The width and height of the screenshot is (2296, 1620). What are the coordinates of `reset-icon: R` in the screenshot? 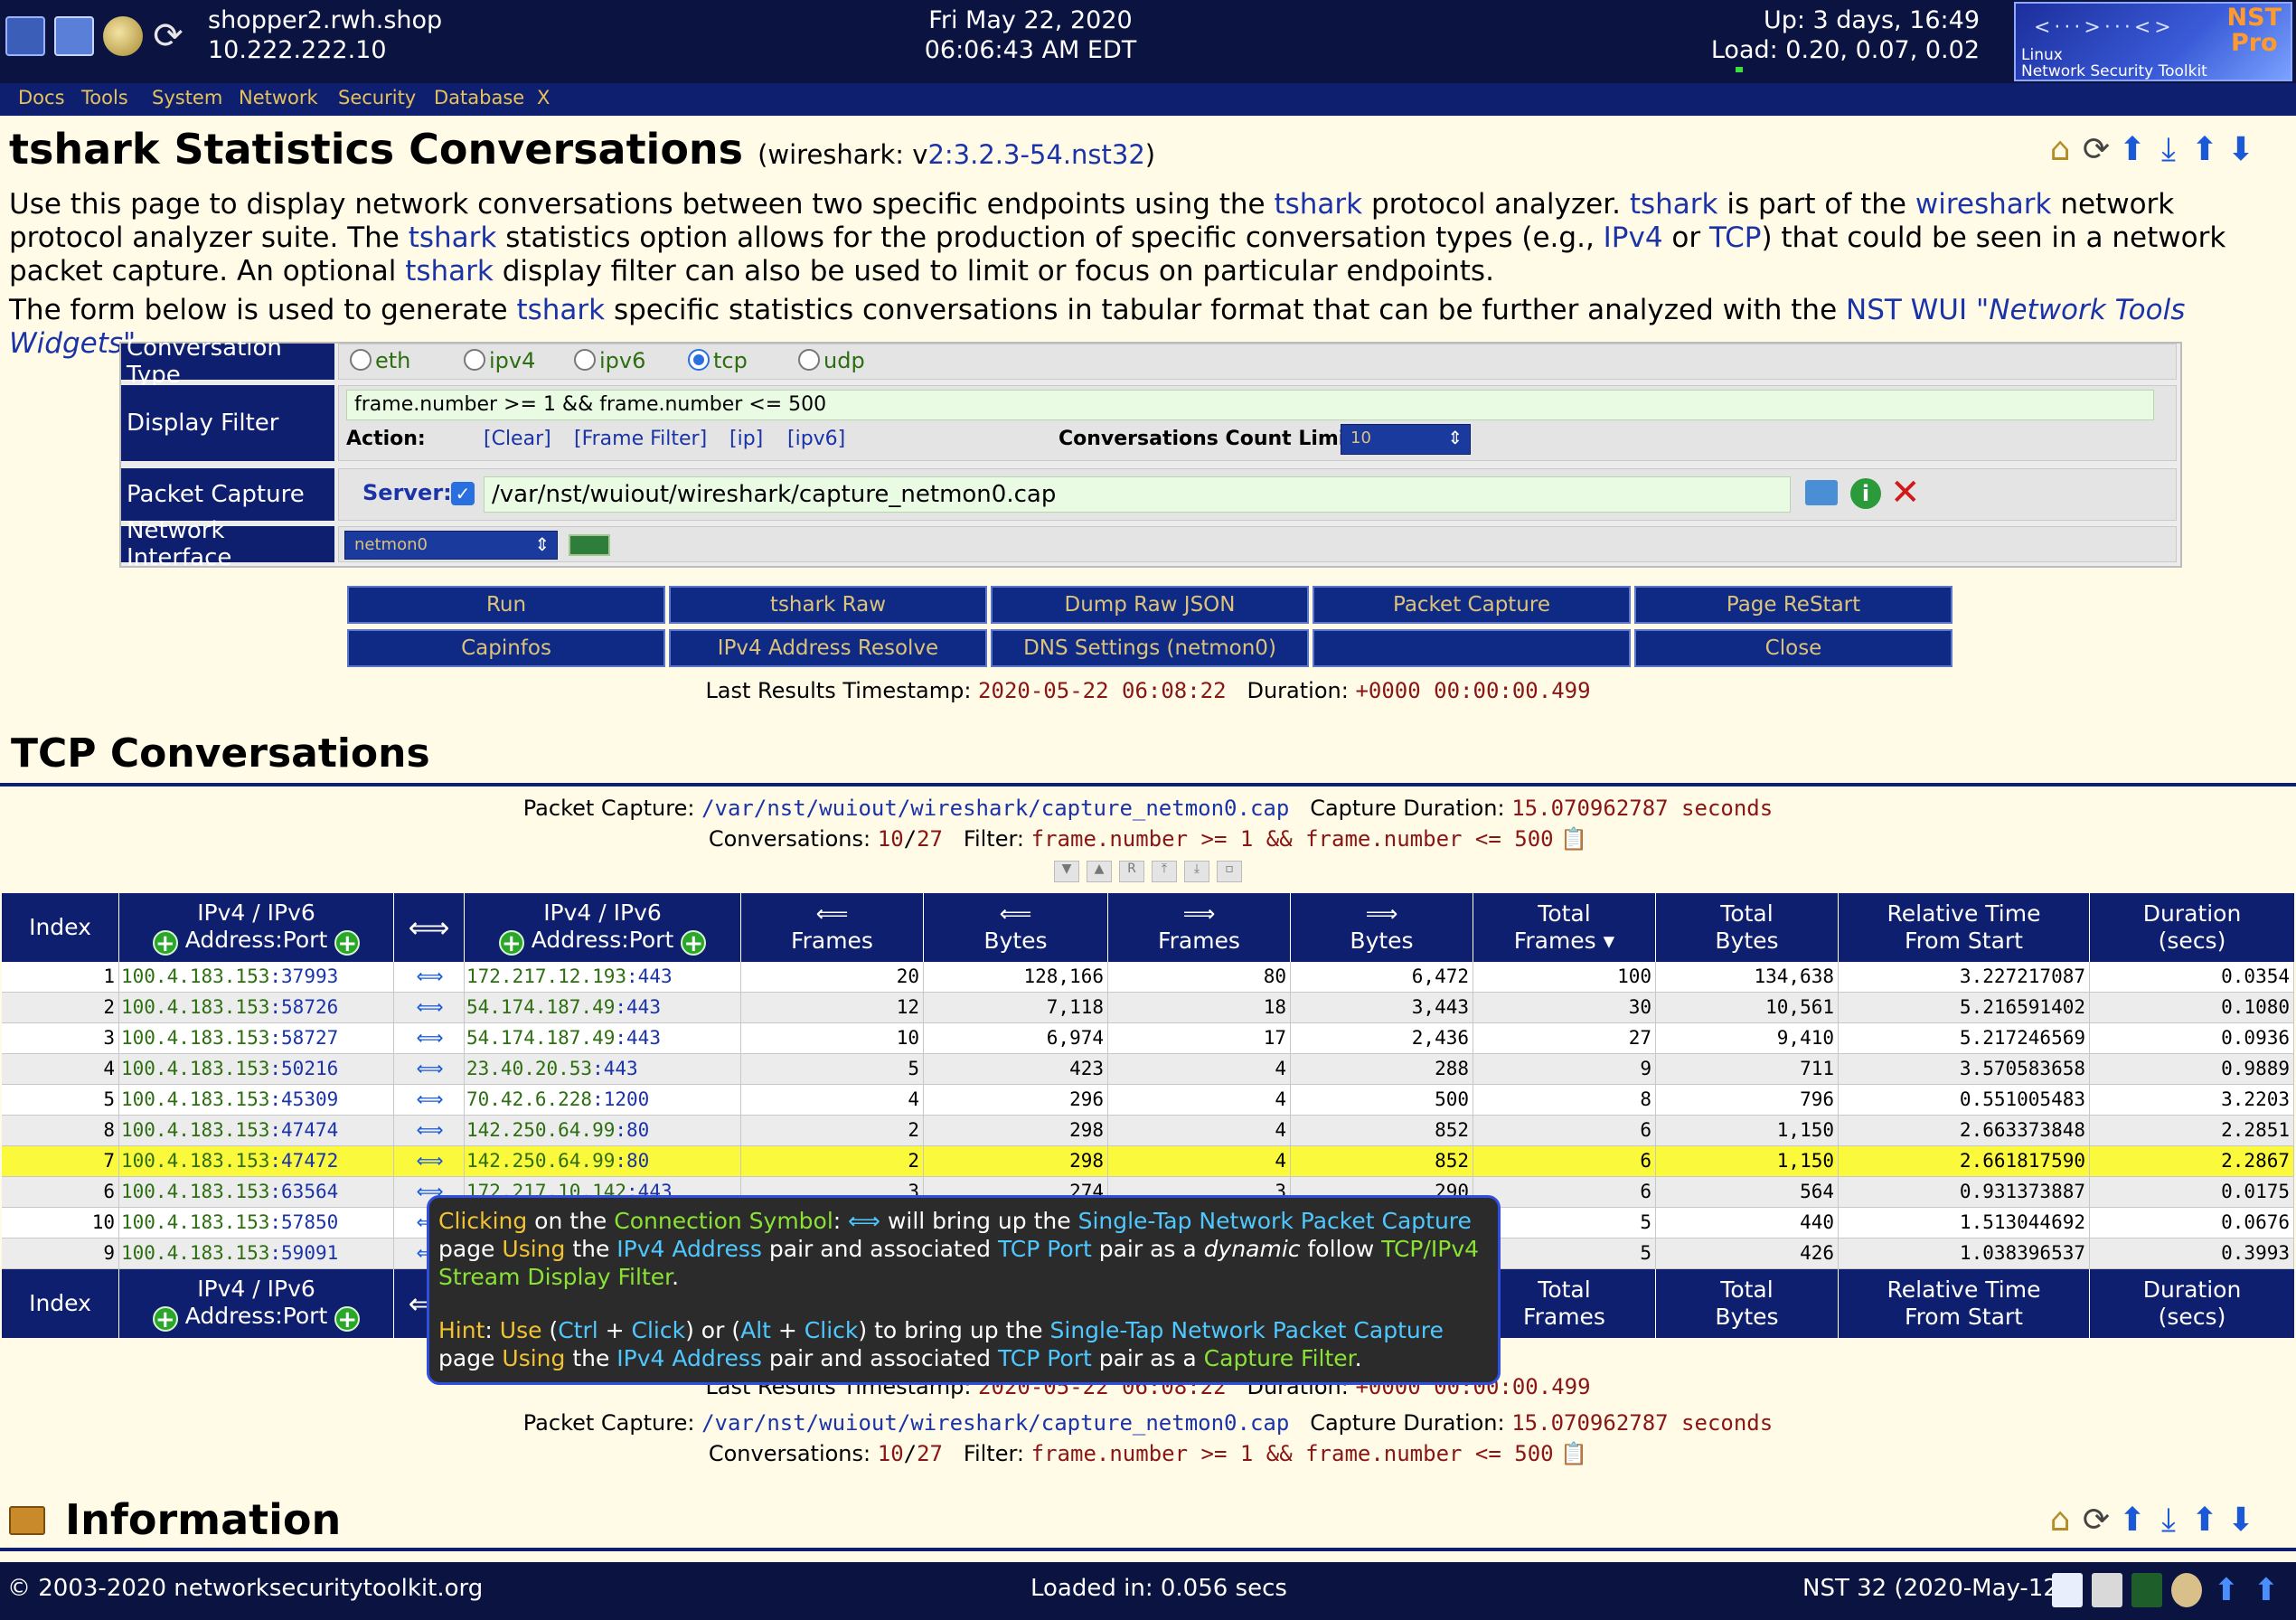 It's located at (1131, 871).